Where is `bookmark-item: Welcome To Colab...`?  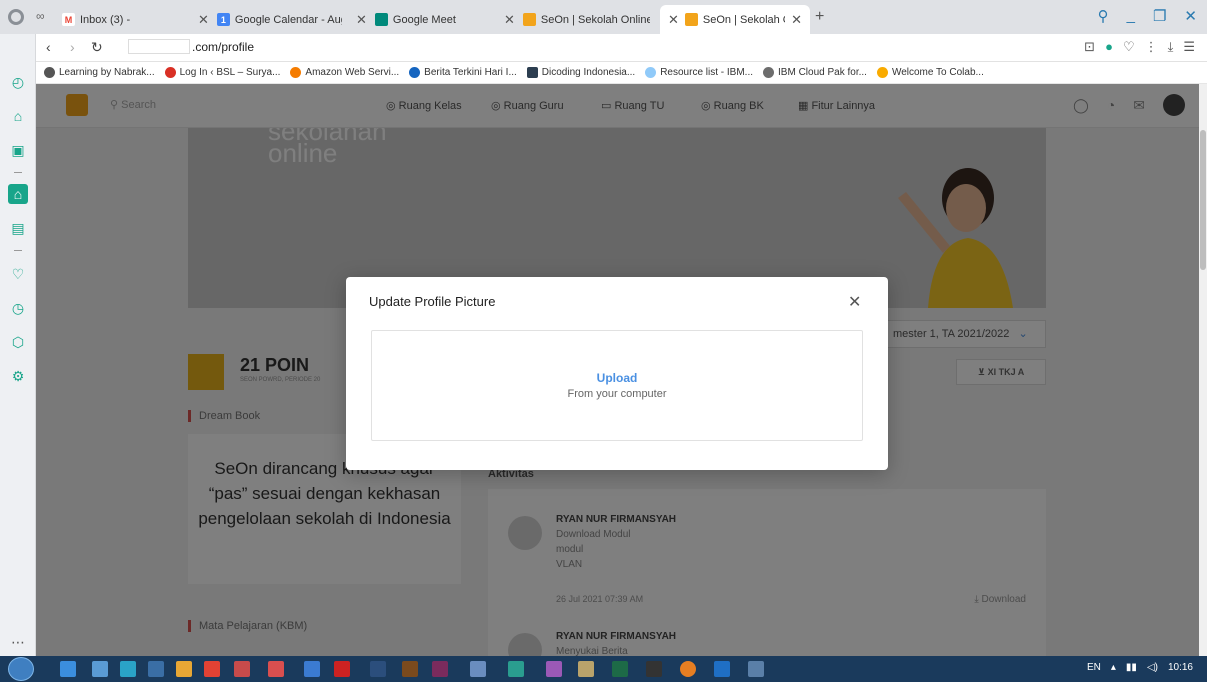
bookmark-item: Welcome To Colab... is located at coordinates (930, 72).